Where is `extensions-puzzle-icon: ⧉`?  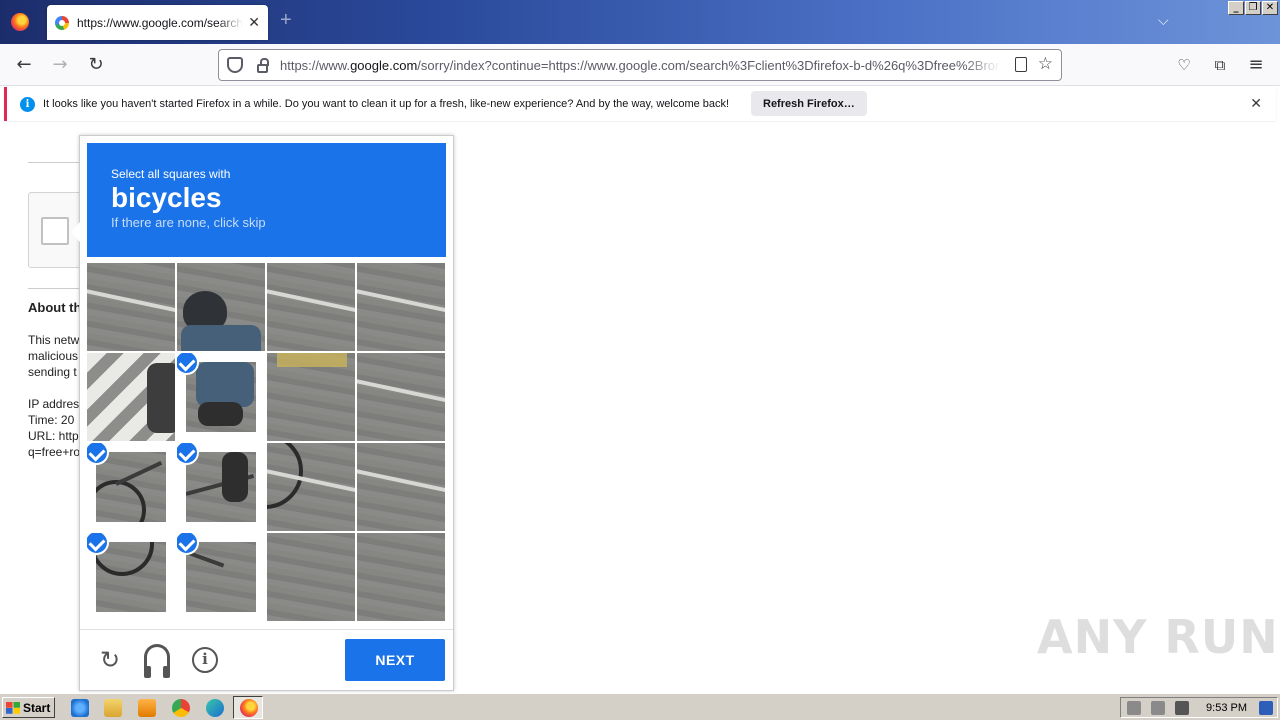 extensions-puzzle-icon: ⧉ is located at coordinates (1220, 65).